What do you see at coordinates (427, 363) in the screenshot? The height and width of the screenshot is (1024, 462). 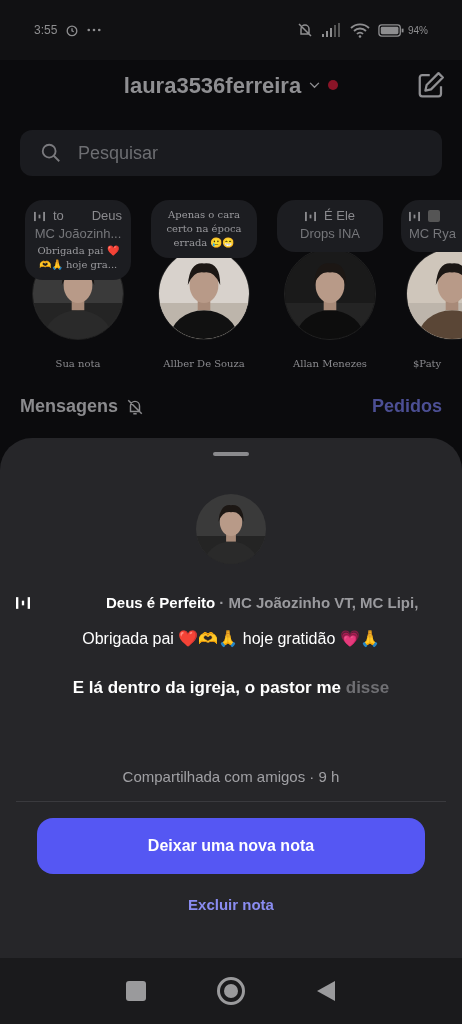 I see `username: $Paty` at bounding box center [427, 363].